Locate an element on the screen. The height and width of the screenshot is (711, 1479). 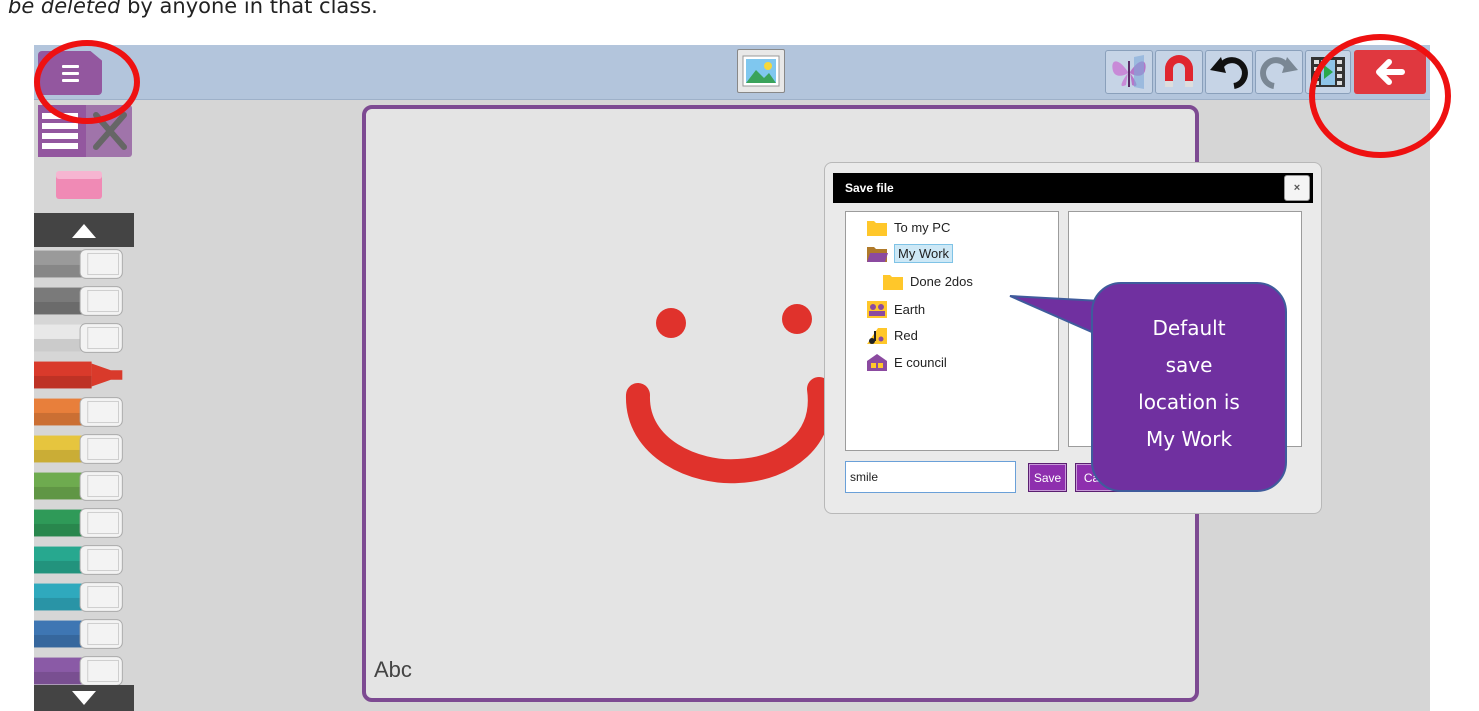
close-button: × is located at coordinates (1297, 188).